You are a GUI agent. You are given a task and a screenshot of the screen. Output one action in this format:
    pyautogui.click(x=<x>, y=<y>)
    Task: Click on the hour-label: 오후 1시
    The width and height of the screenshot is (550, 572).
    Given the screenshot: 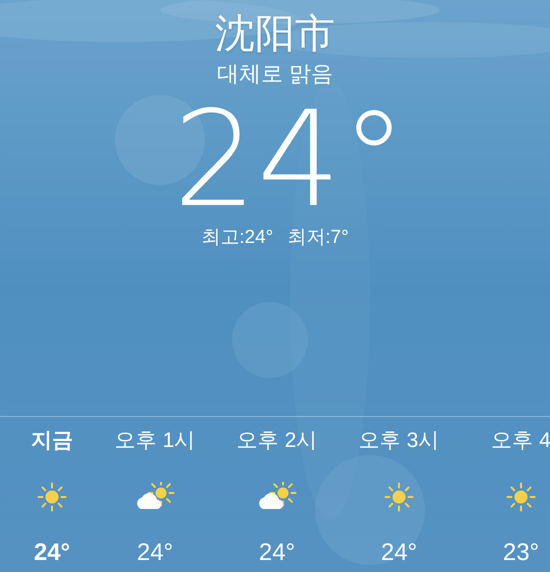 What is the action you would take?
    pyautogui.click(x=155, y=441)
    